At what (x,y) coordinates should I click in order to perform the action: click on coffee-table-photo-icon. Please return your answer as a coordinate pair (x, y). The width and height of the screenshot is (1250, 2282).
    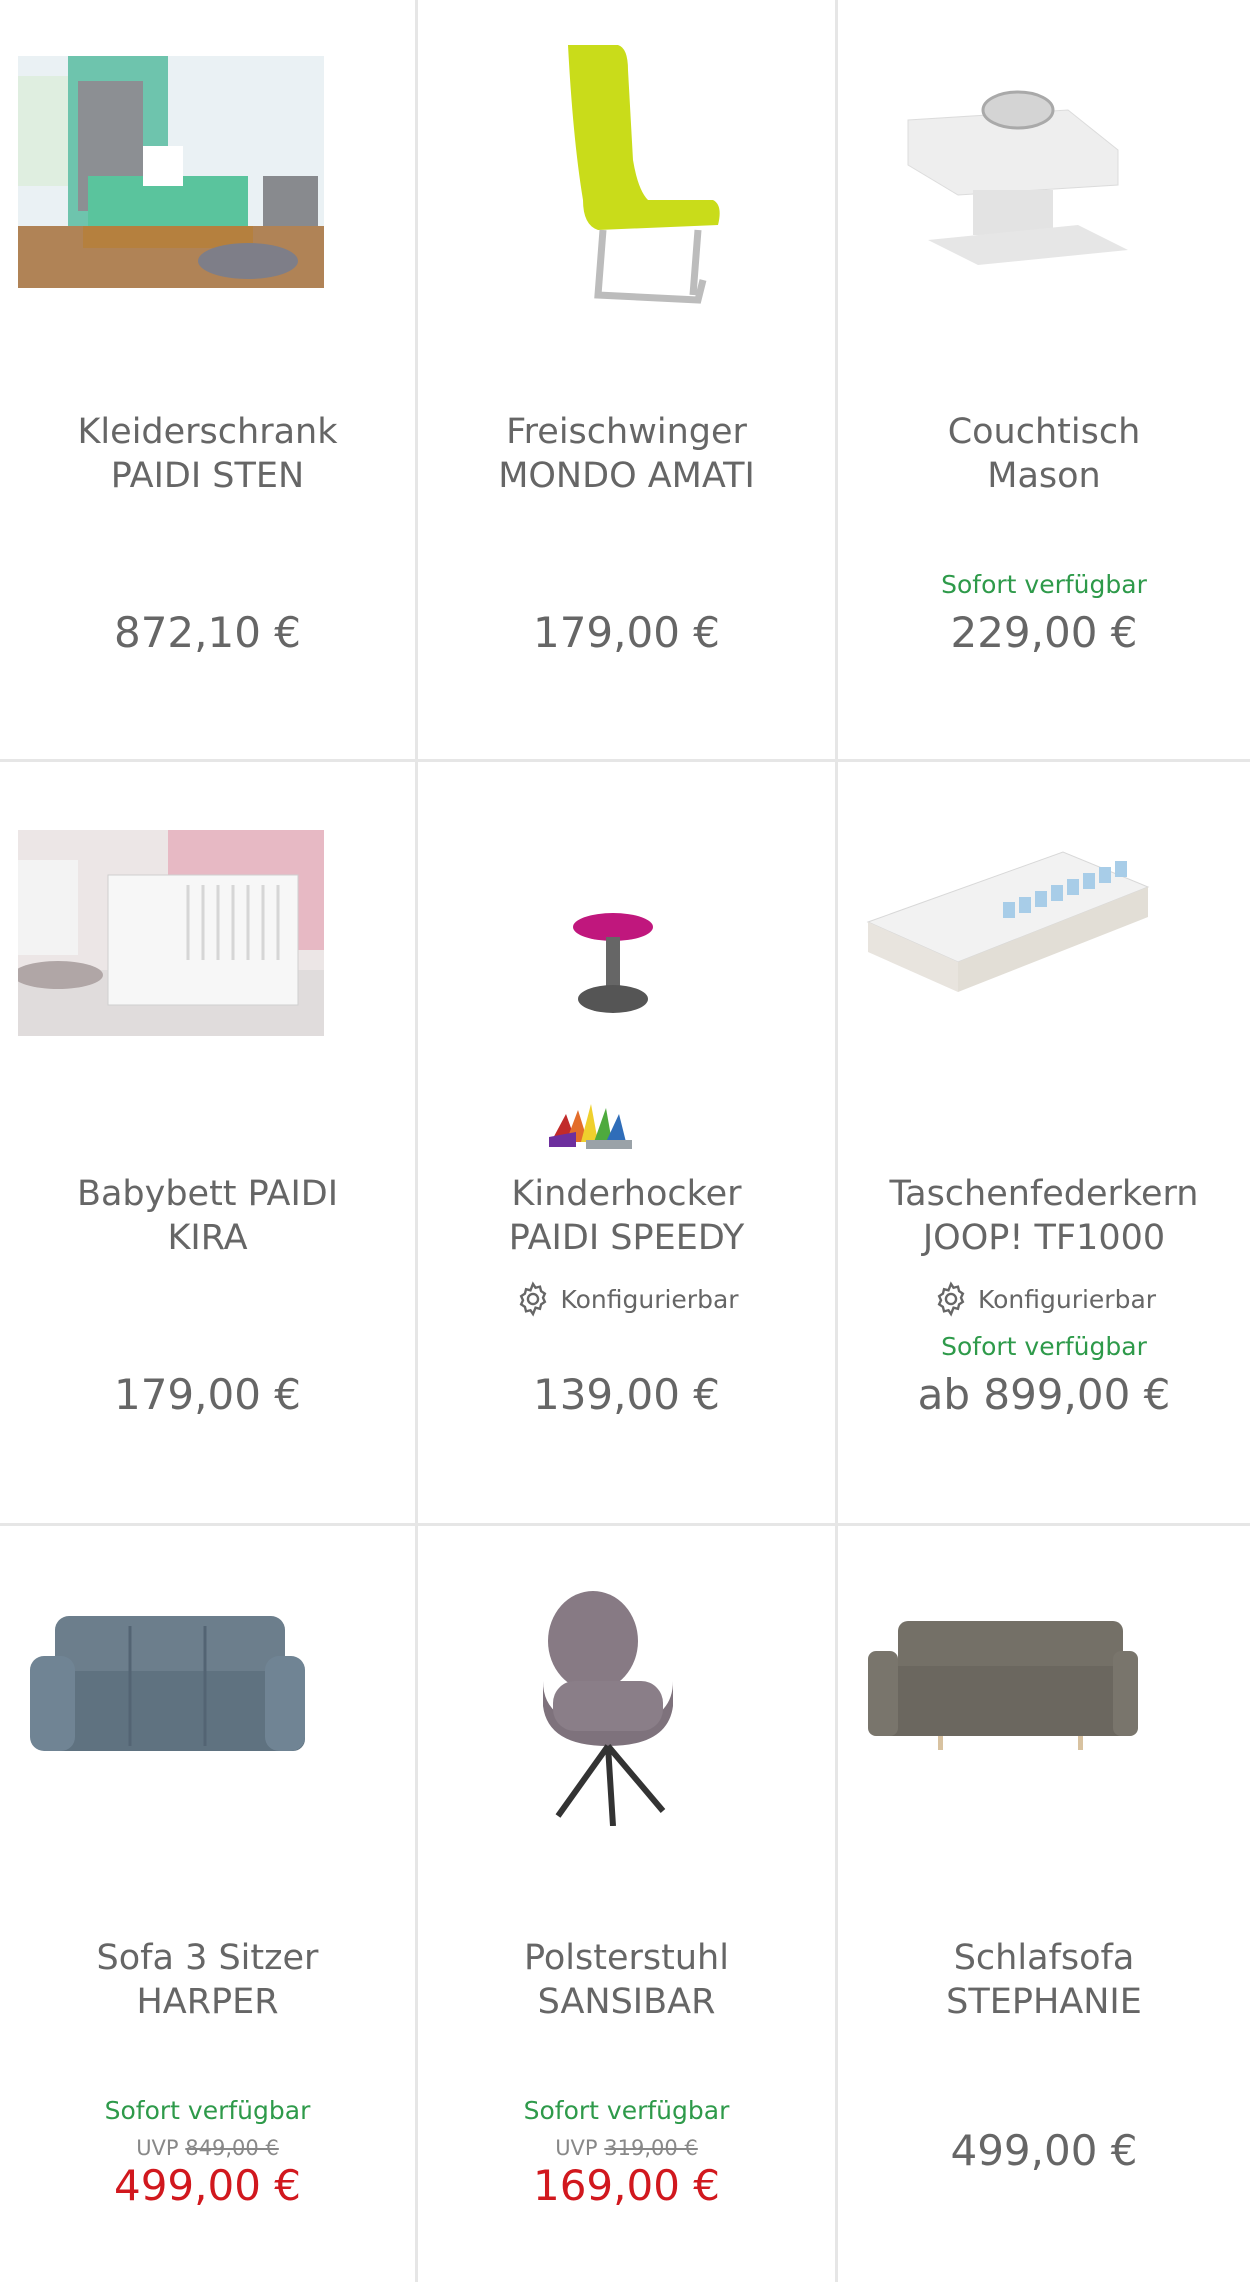
    Looking at the image, I should click on (1017, 177).